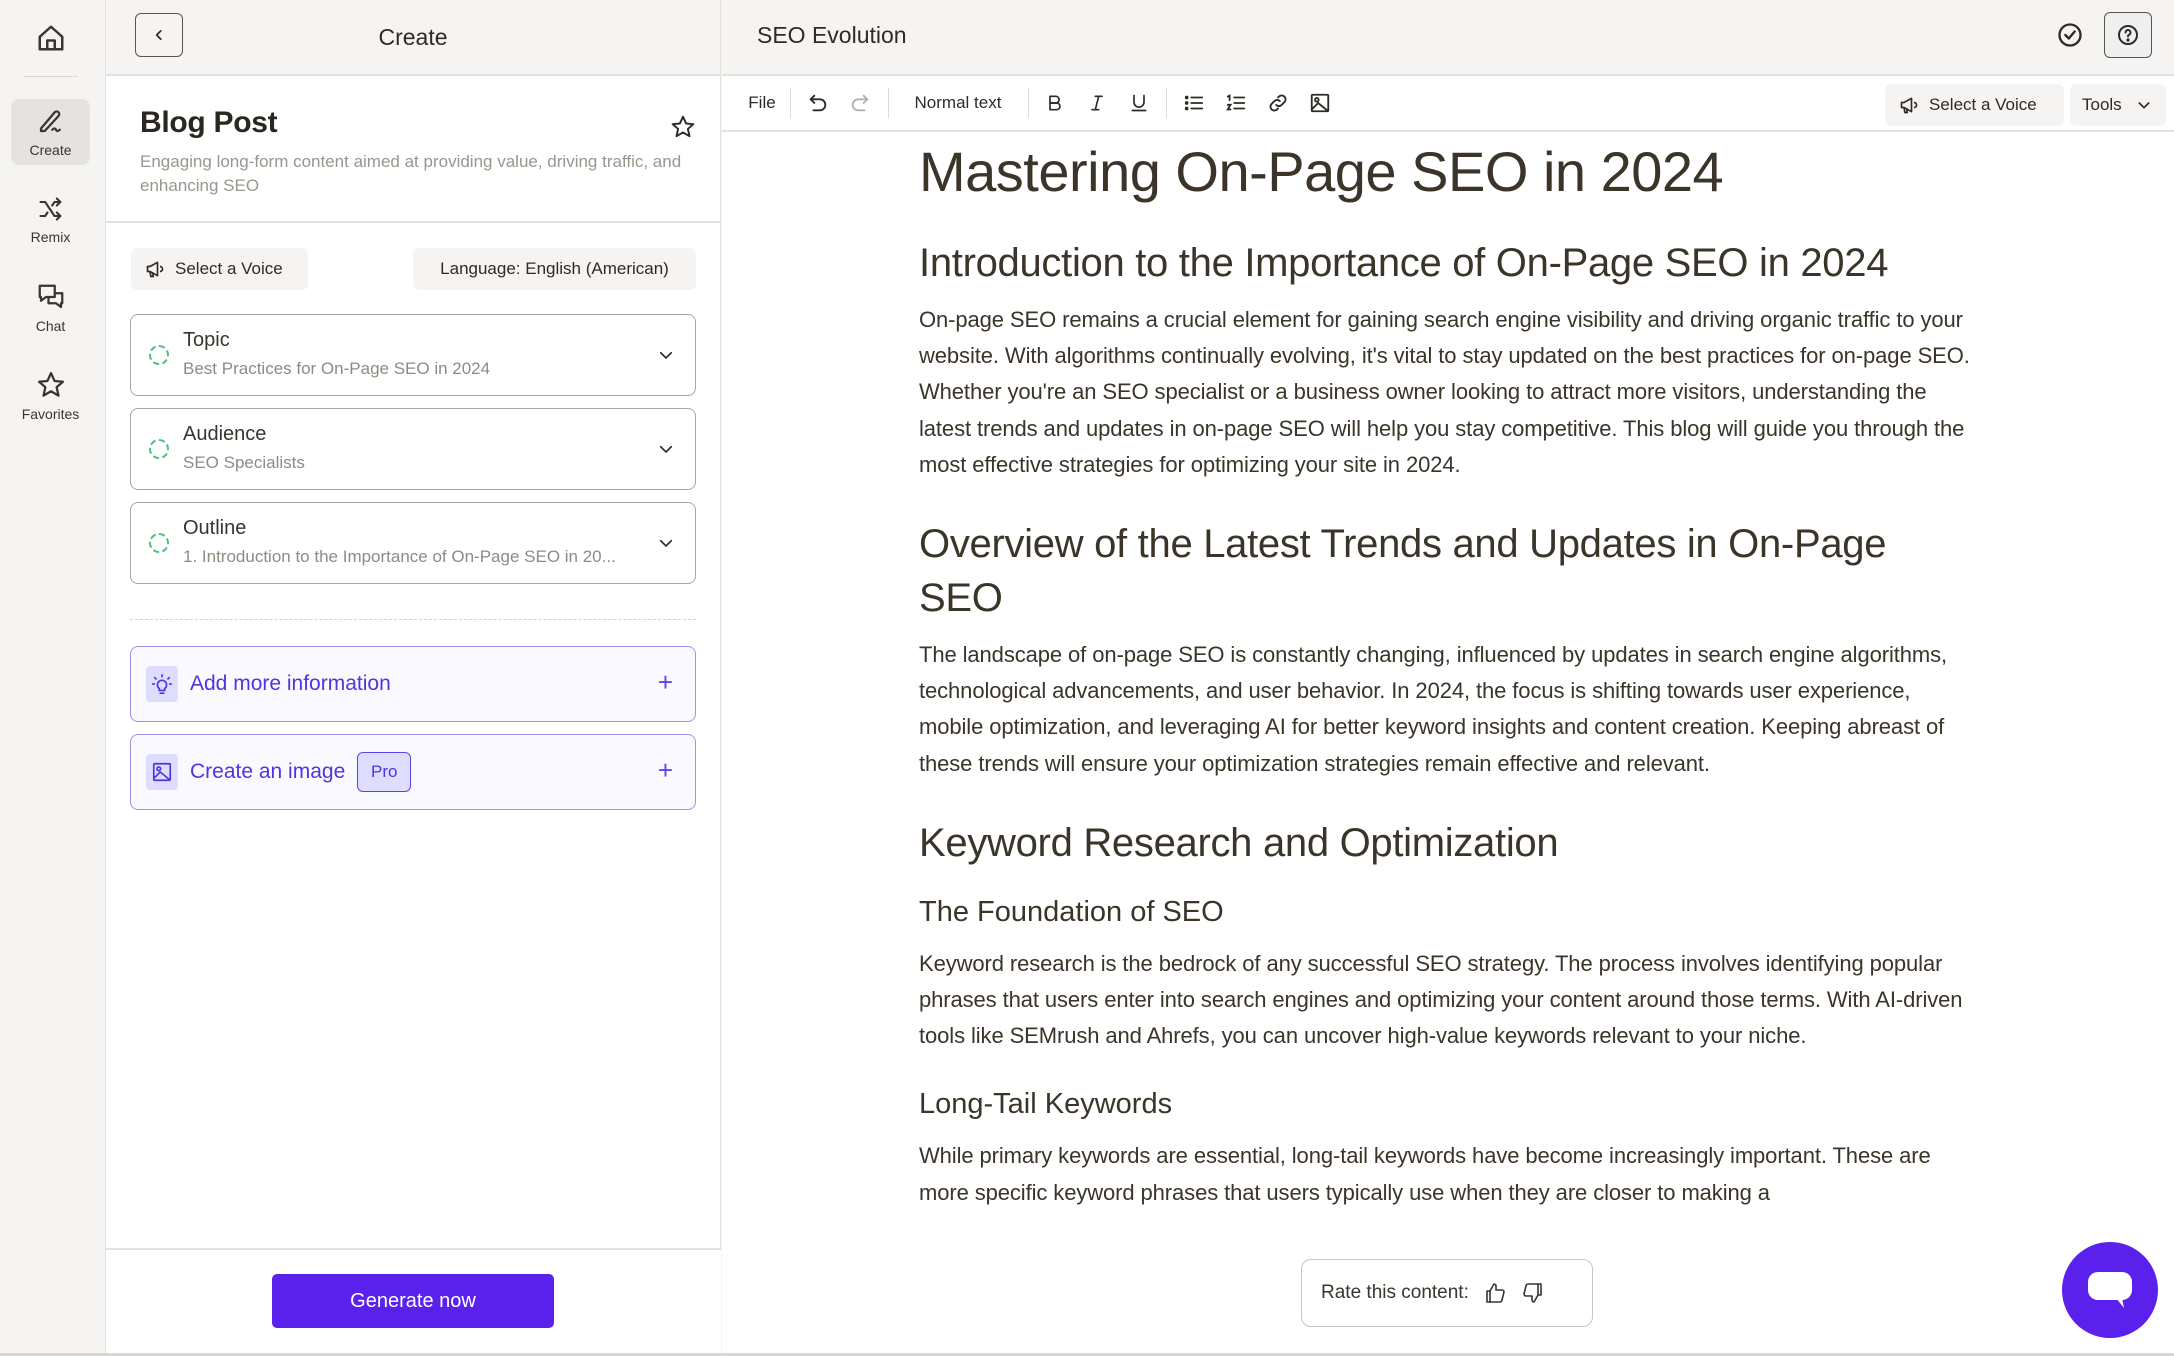  I want to click on chat-support-button, so click(2110, 1290).